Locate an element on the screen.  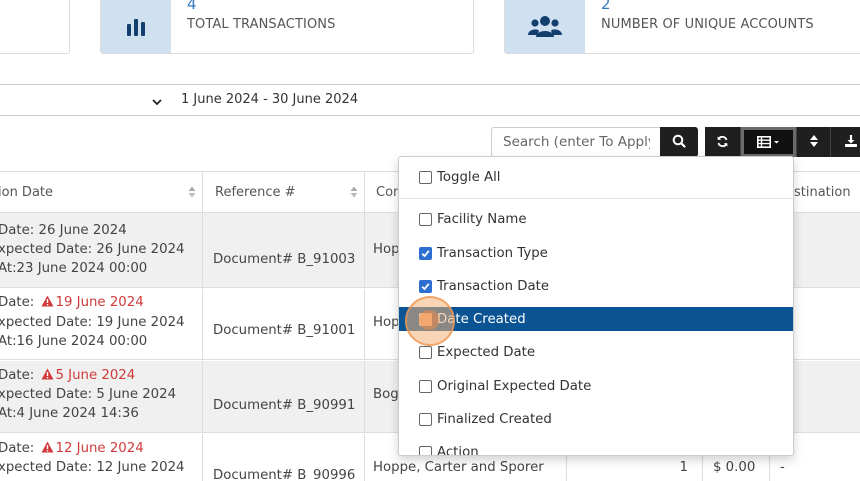
header-date: ion Date is located at coordinates (101, 193).